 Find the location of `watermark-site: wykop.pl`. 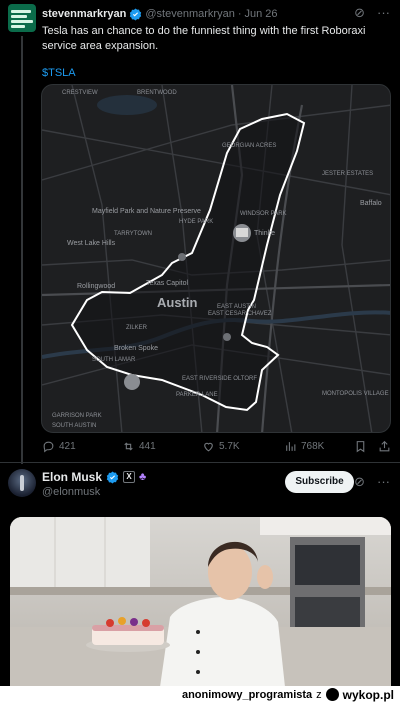

watermark-site: wykop.pl is located at coordinates (368, 694).